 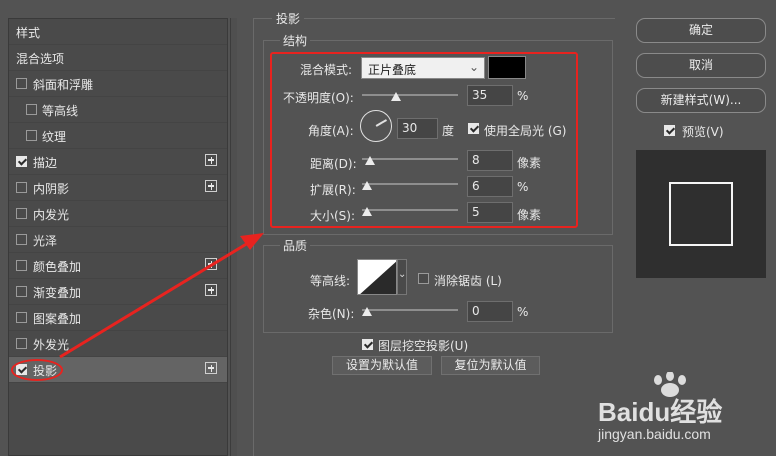 What do you see at coordinates (660, 412) in the screenshot?
I see `watermark-brand: Baidu经验` at bounding box center [660, 412].